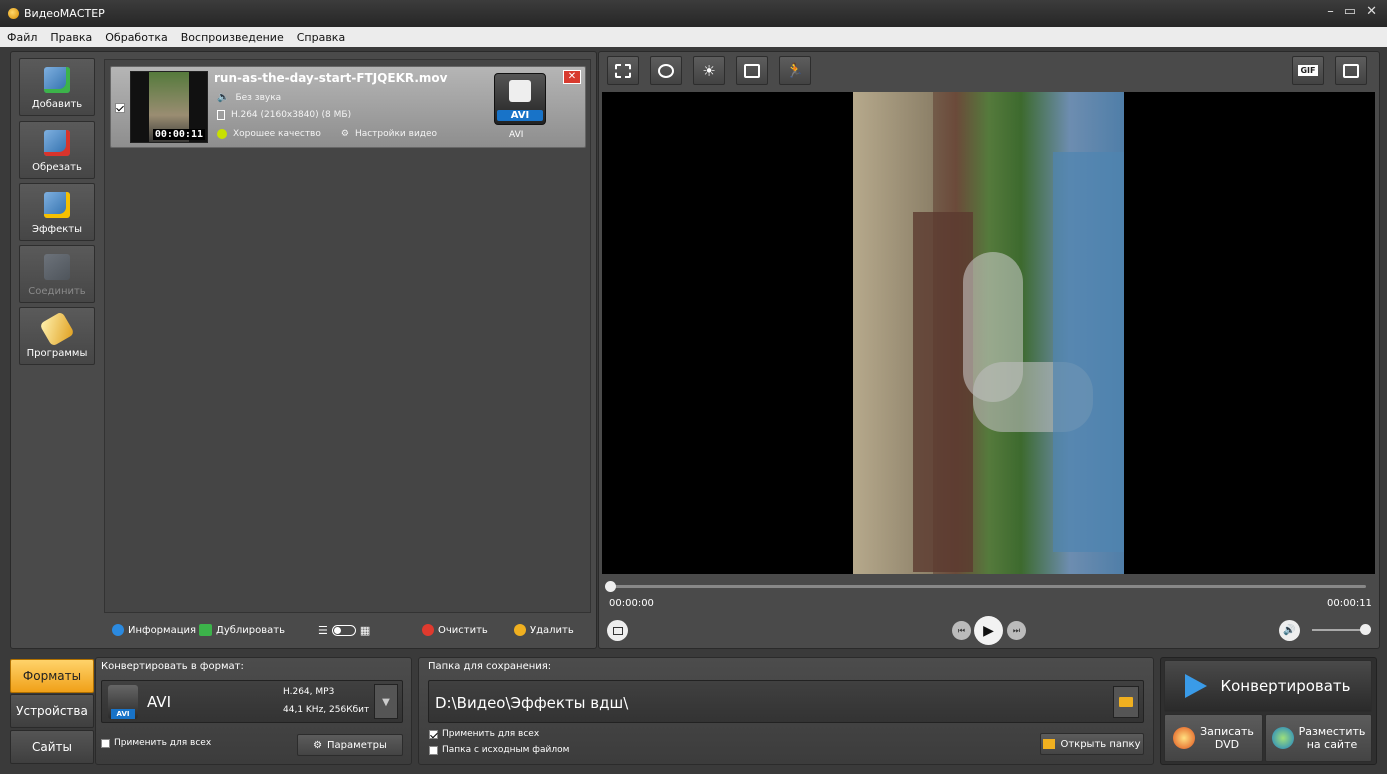 The width and height of the screenshot is (1387, 774). I want to click on publish-text: Разместить на сайте, so click(1332, 738).